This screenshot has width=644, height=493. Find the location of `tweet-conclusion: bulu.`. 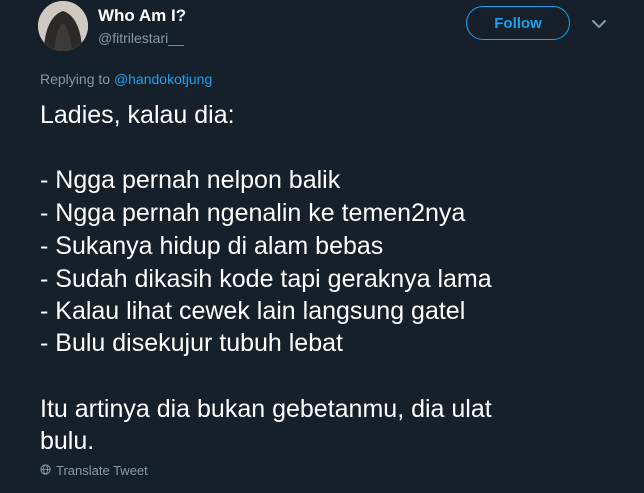

tweet-conclusion: bulu. is located at coordinates (67, 441).